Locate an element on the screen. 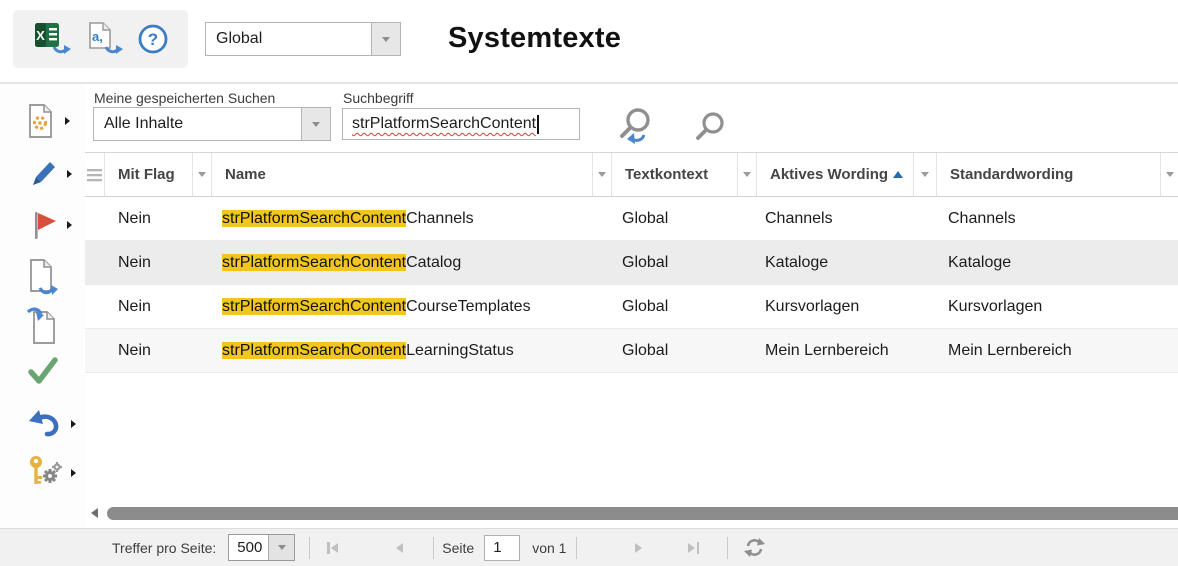 The image size is (1178, 566). column-chooser-handle is located at coordinates (95, 174).